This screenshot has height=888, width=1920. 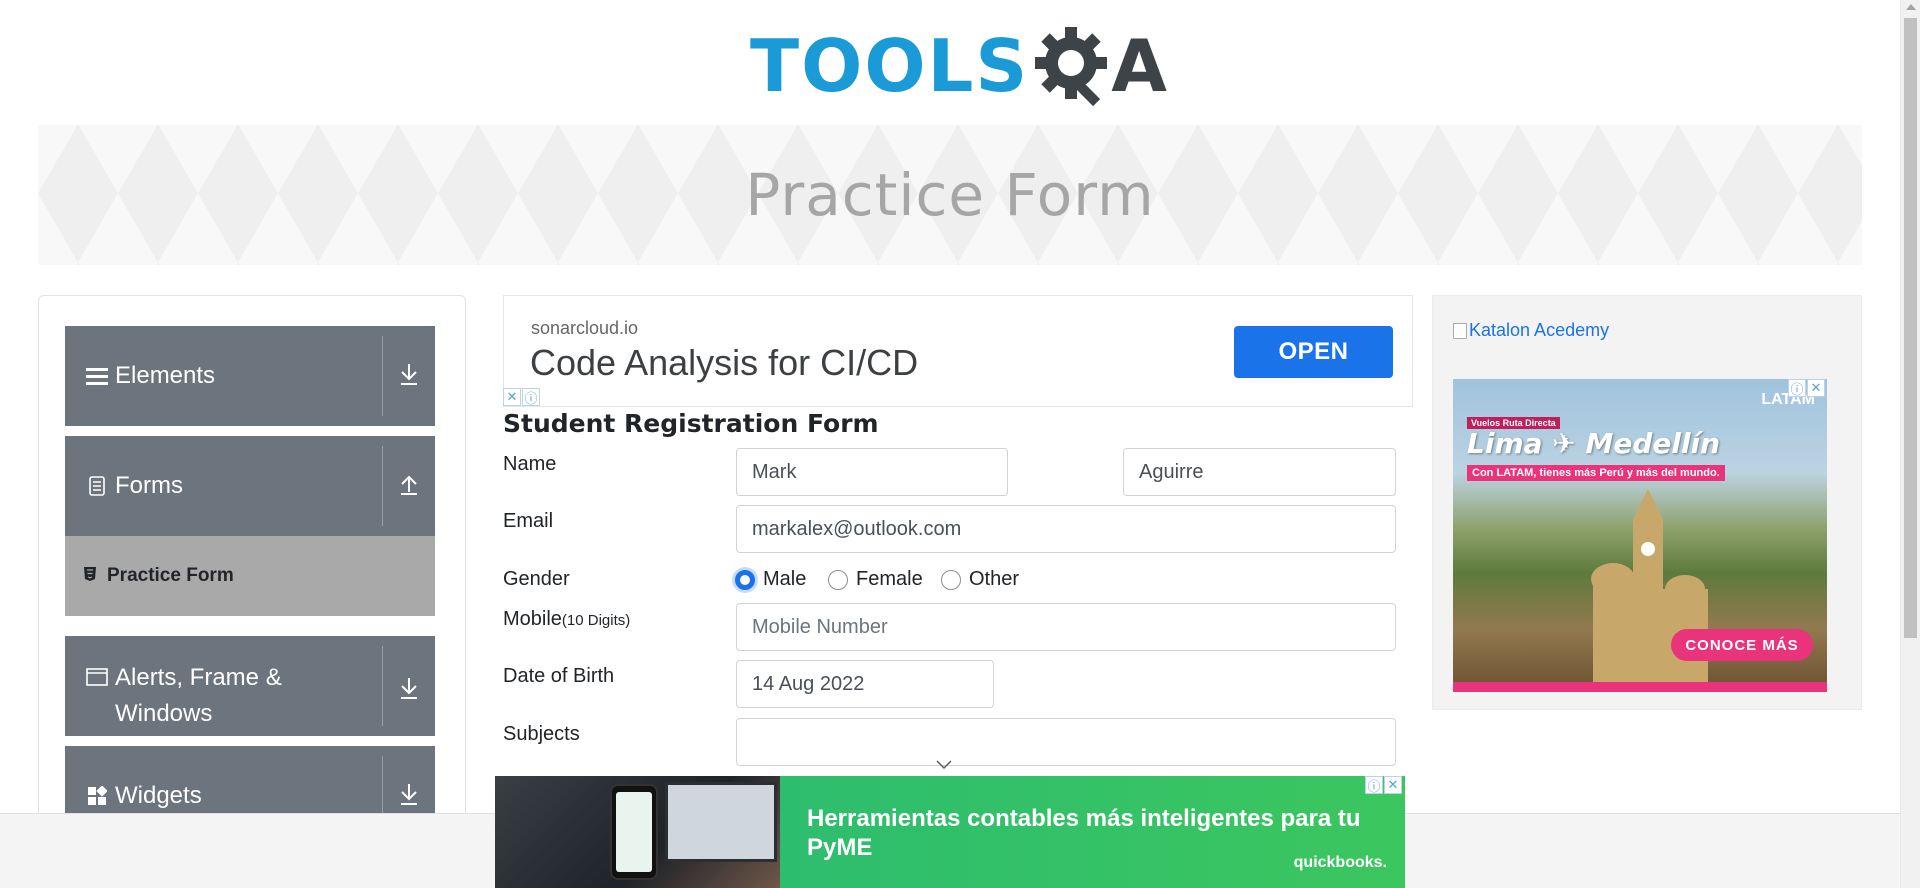 I want to click on sidebar-group-label: Elements, so click(x=165, y=375).